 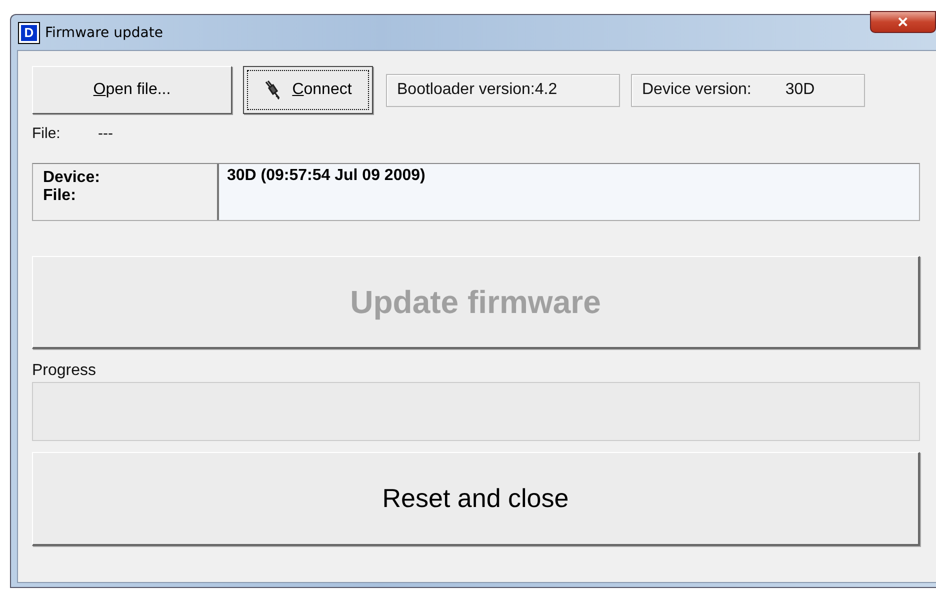 What do you see at coordinates (903, 22) in the screenshot?
I see `close-button: ✕` at bounding box center [903, 22].